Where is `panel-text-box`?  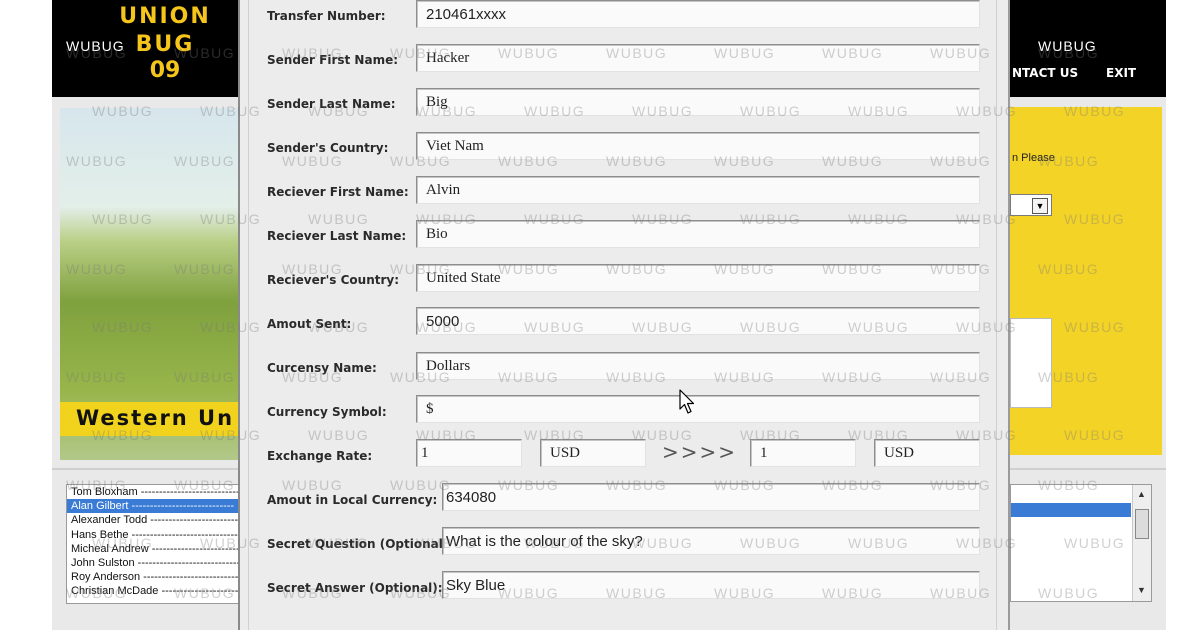
panel-text-box is located at coordinates (1031, 363).